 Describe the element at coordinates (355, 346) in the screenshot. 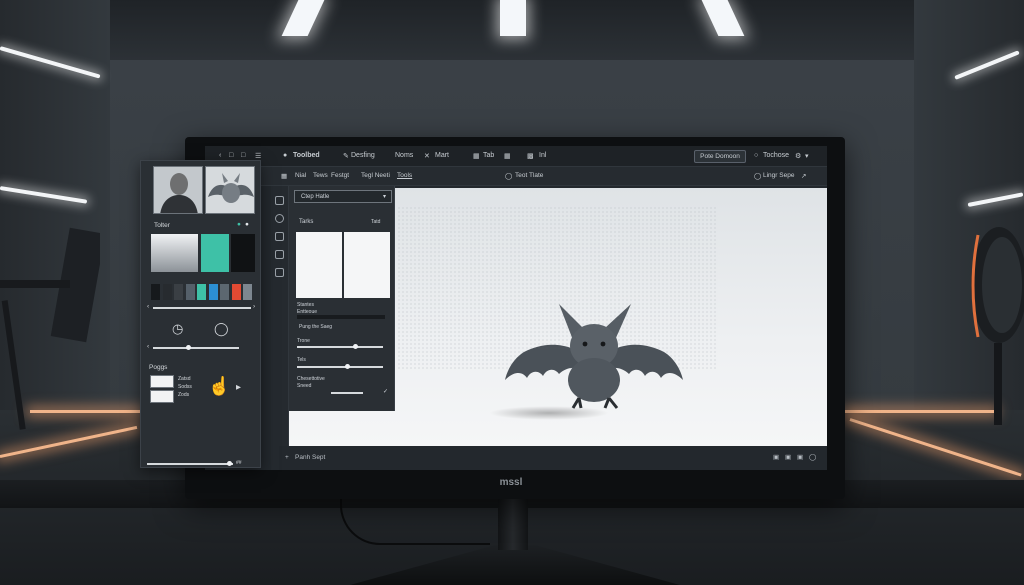

I see `trone-slider-knob` at that location.